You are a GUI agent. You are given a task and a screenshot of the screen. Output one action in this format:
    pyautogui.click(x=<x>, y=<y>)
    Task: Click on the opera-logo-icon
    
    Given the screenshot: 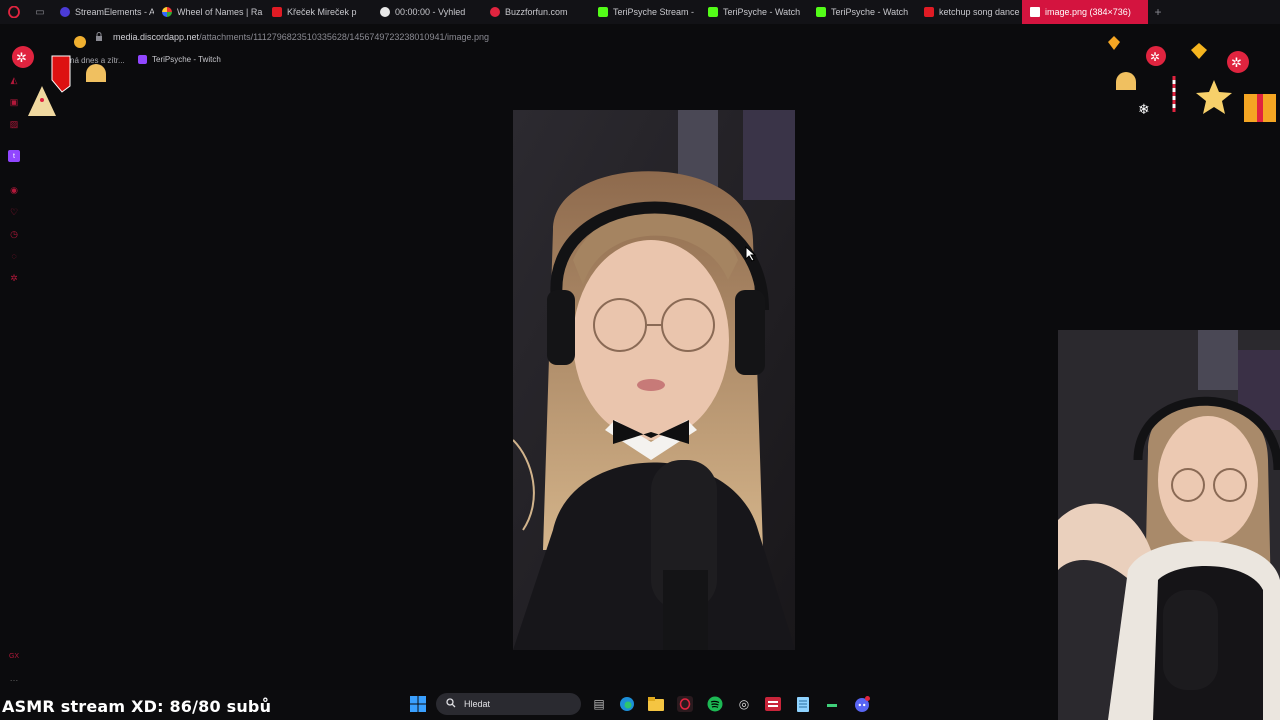 What is the action you would take?
    pyautogui.click(x=14, y=12)
    